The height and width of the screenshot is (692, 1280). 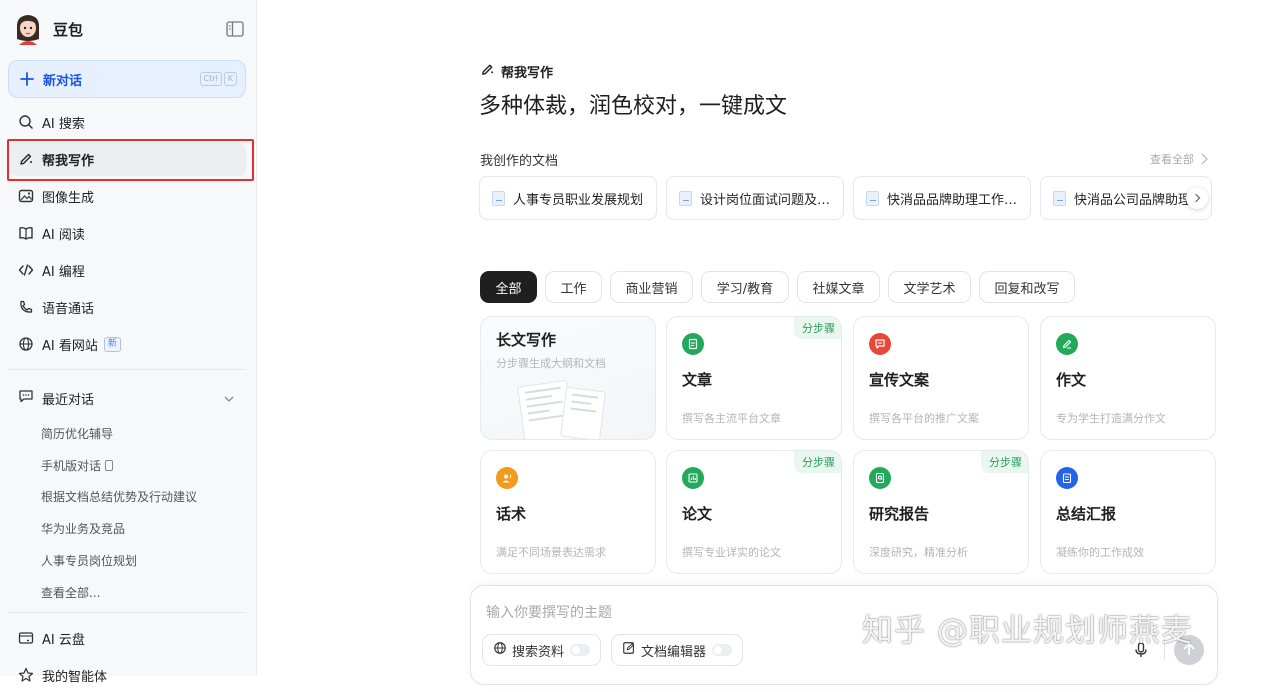 What do you see at coordinates (929, 287) in the screenshot?
I see `tab-literature: 文学艺术` at bounding box center [929, 287].